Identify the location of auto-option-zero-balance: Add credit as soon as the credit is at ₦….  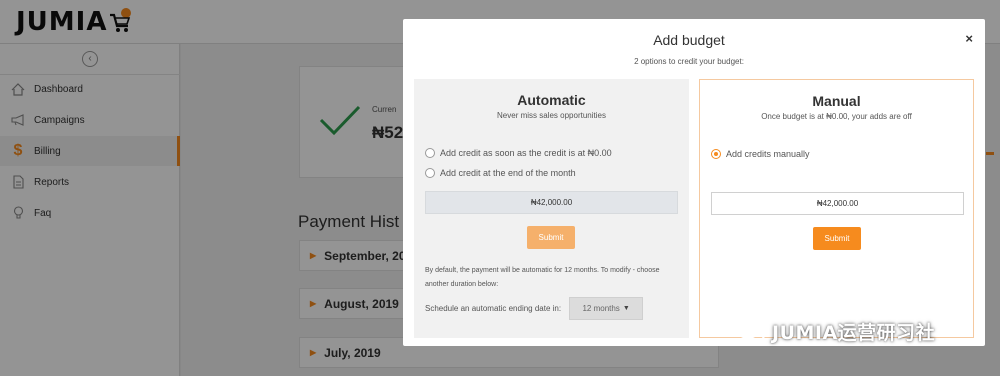
(518, 153).